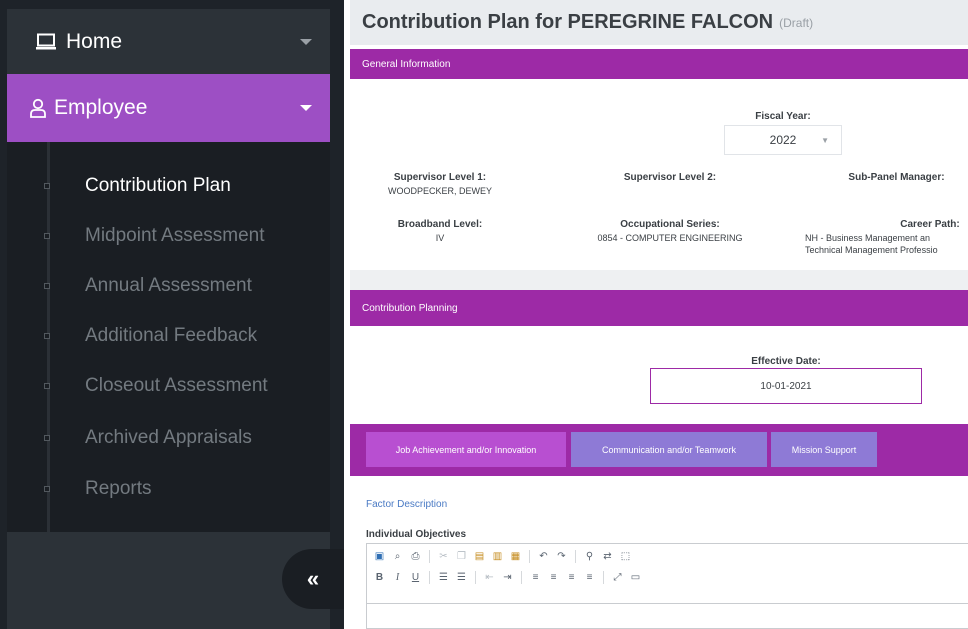 Image resolution: width=968 pixels, height=629 pixels. Describe the element at coordinates (440, 177) in the screenshot. I see `supervisor-1-label: Supervisor Level 1:` at that location.